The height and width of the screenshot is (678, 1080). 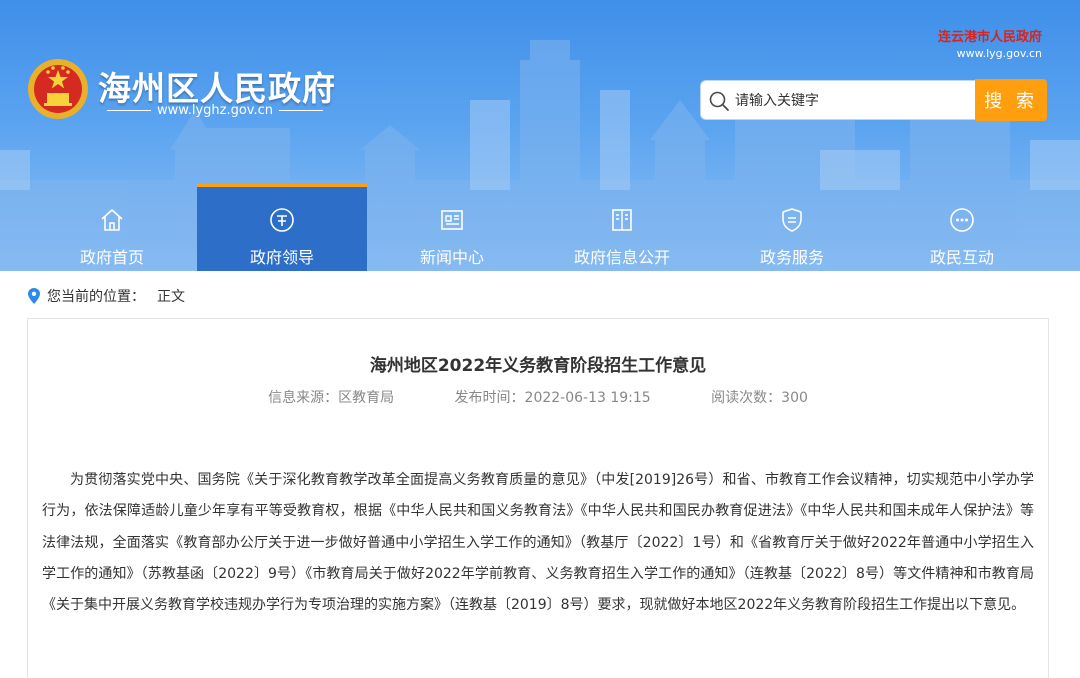 I want to click on nav-item-services: 政务服务, so click(x=792, y=227).